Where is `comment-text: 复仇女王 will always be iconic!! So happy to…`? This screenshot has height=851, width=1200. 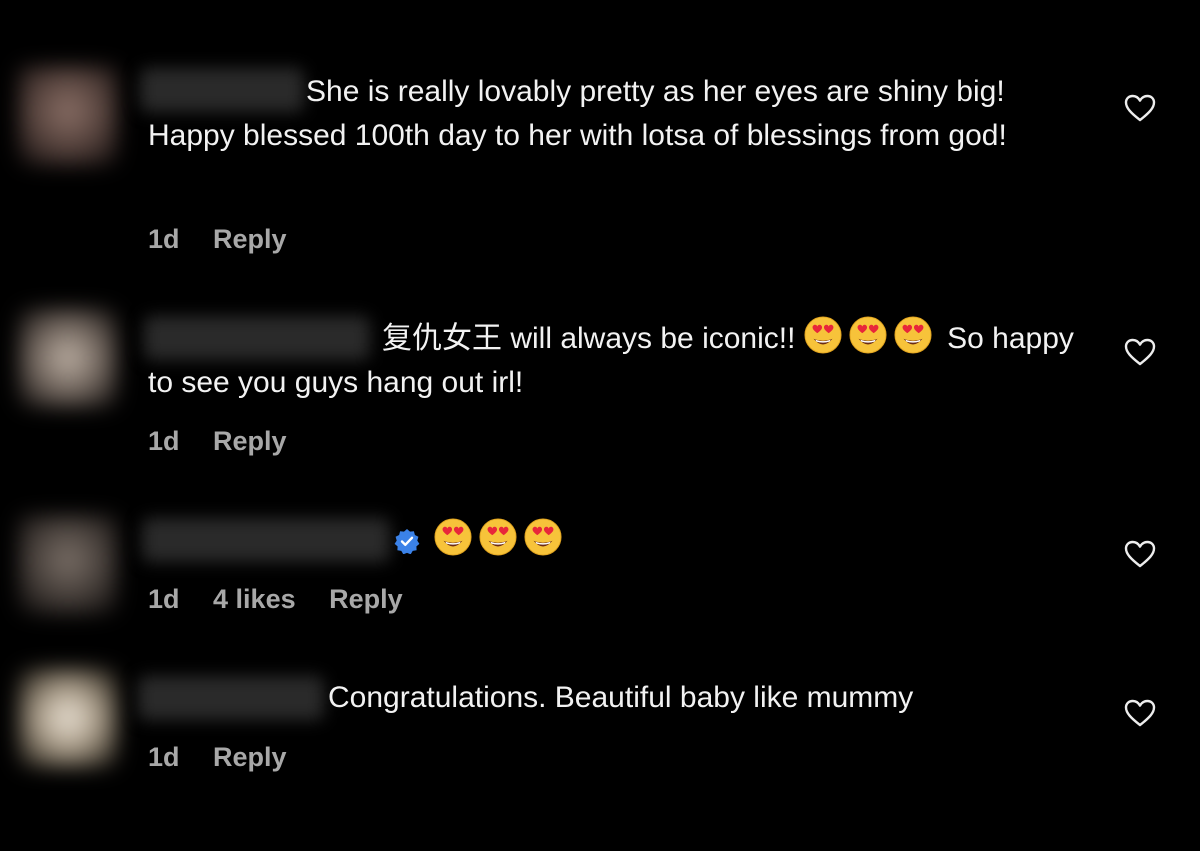 comment-text: 复仇女王 will always be iconic!! So happy to… is located at coordinates (613, 360).